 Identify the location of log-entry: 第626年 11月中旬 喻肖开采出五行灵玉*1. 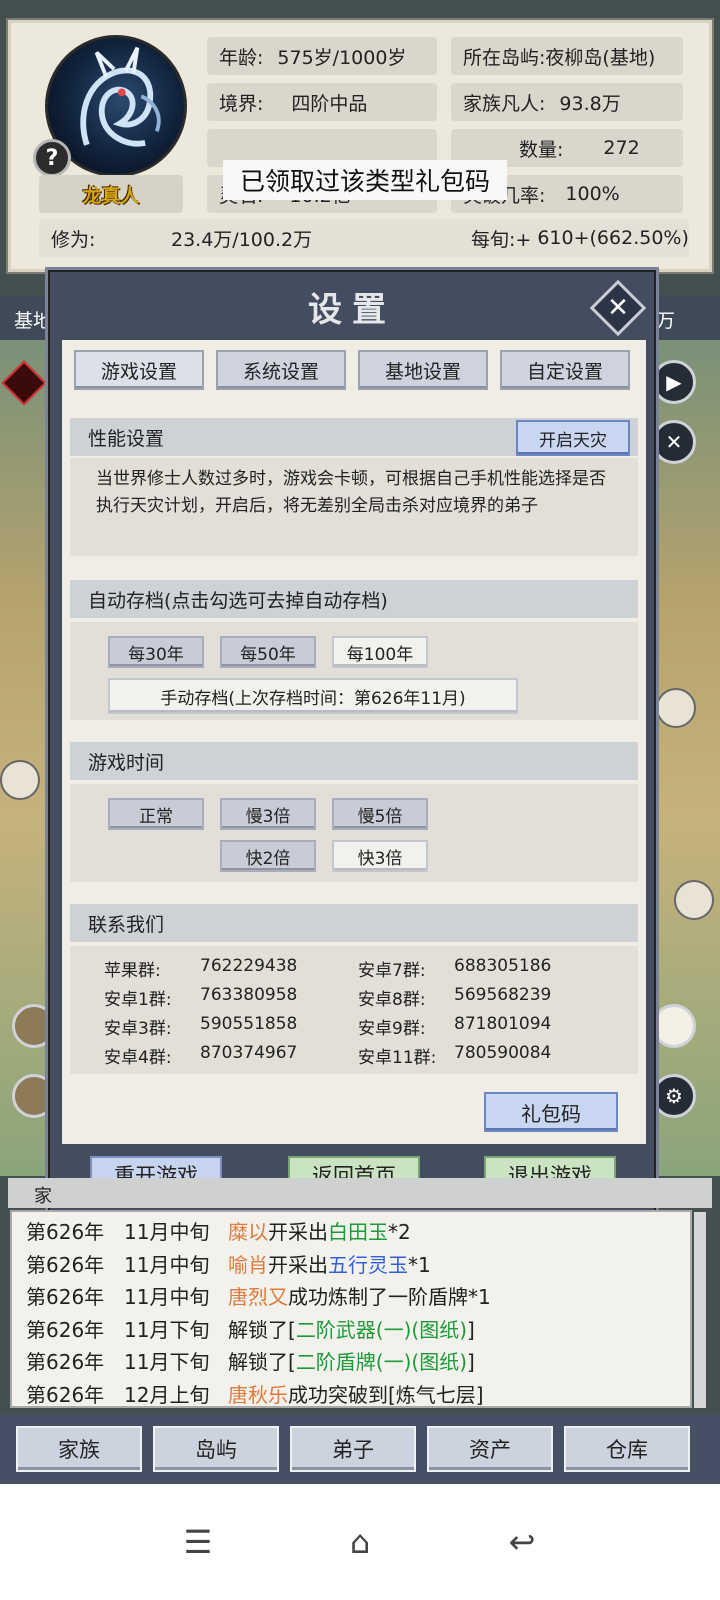
(358, 1265).